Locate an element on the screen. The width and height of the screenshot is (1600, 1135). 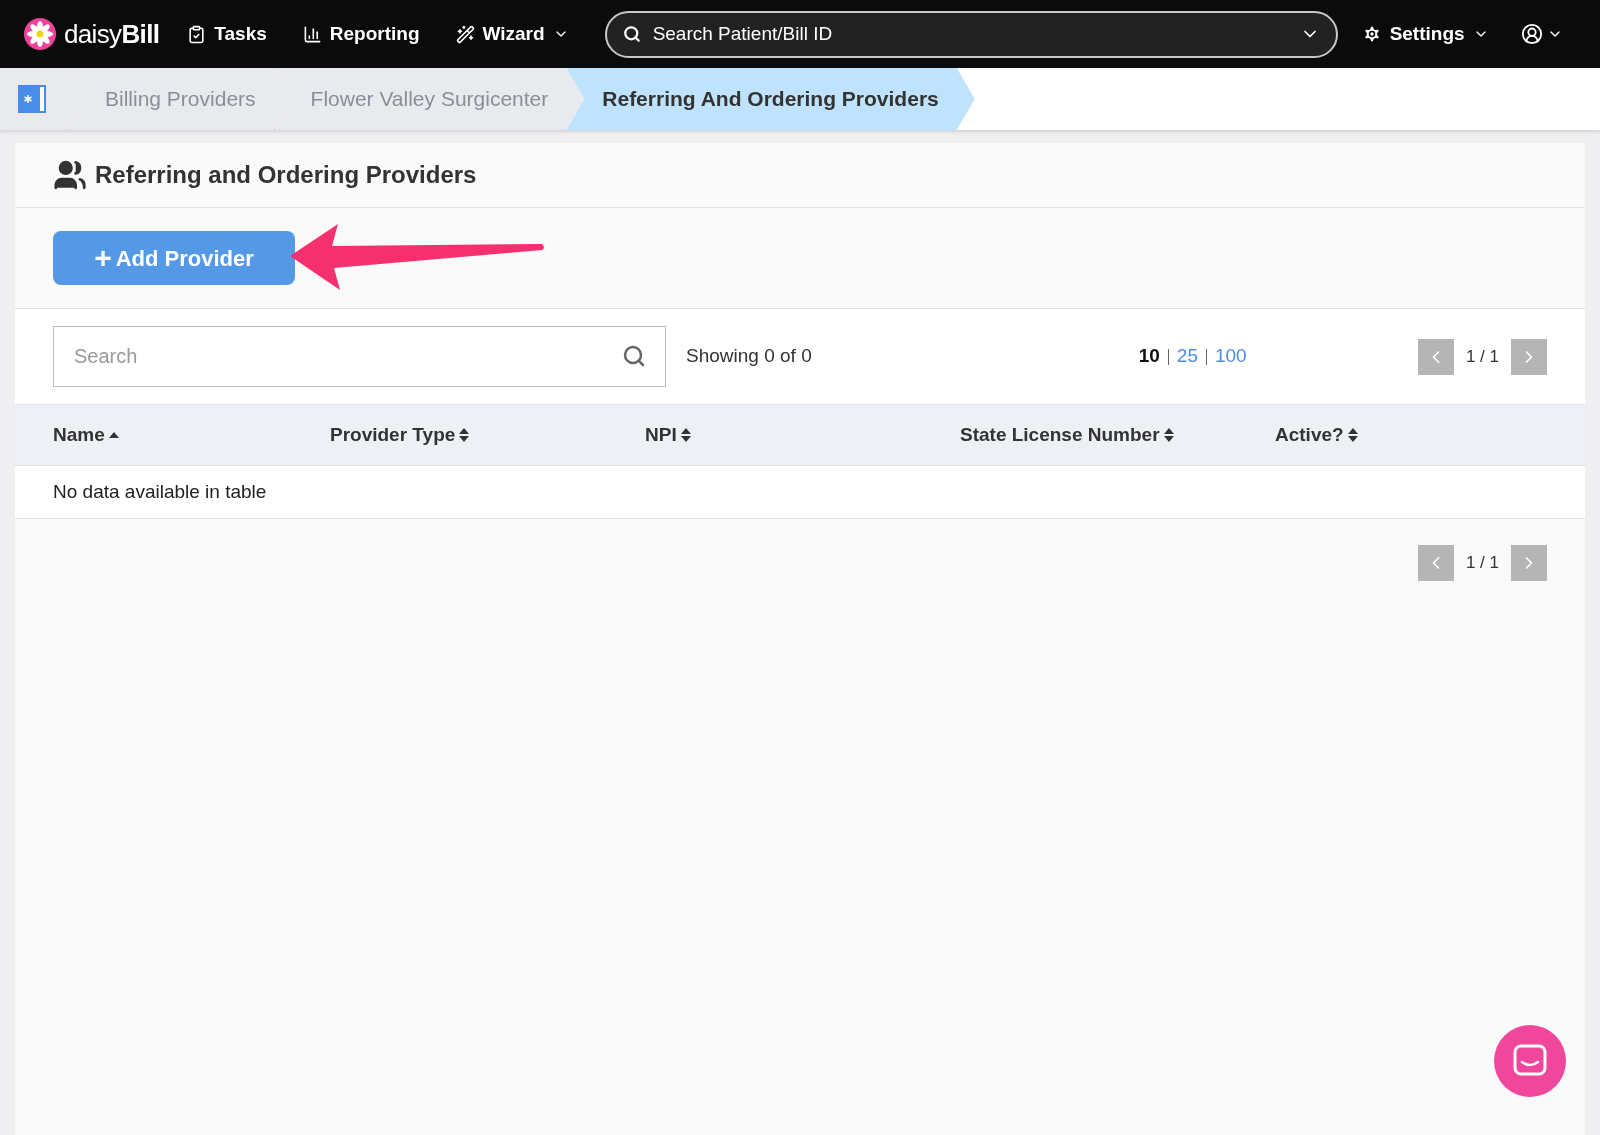
showing-count: Showing 0 of 0 is located at coordinates (749, 356).